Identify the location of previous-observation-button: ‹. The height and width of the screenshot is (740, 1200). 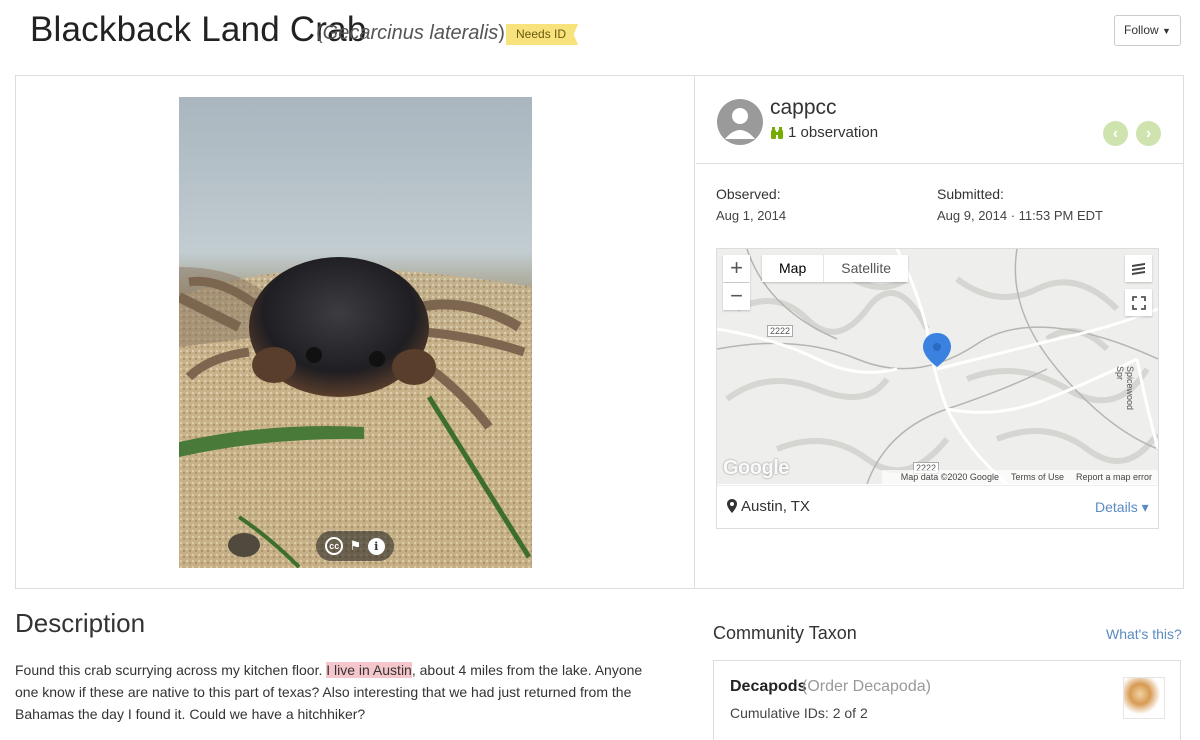
(1115, 133).